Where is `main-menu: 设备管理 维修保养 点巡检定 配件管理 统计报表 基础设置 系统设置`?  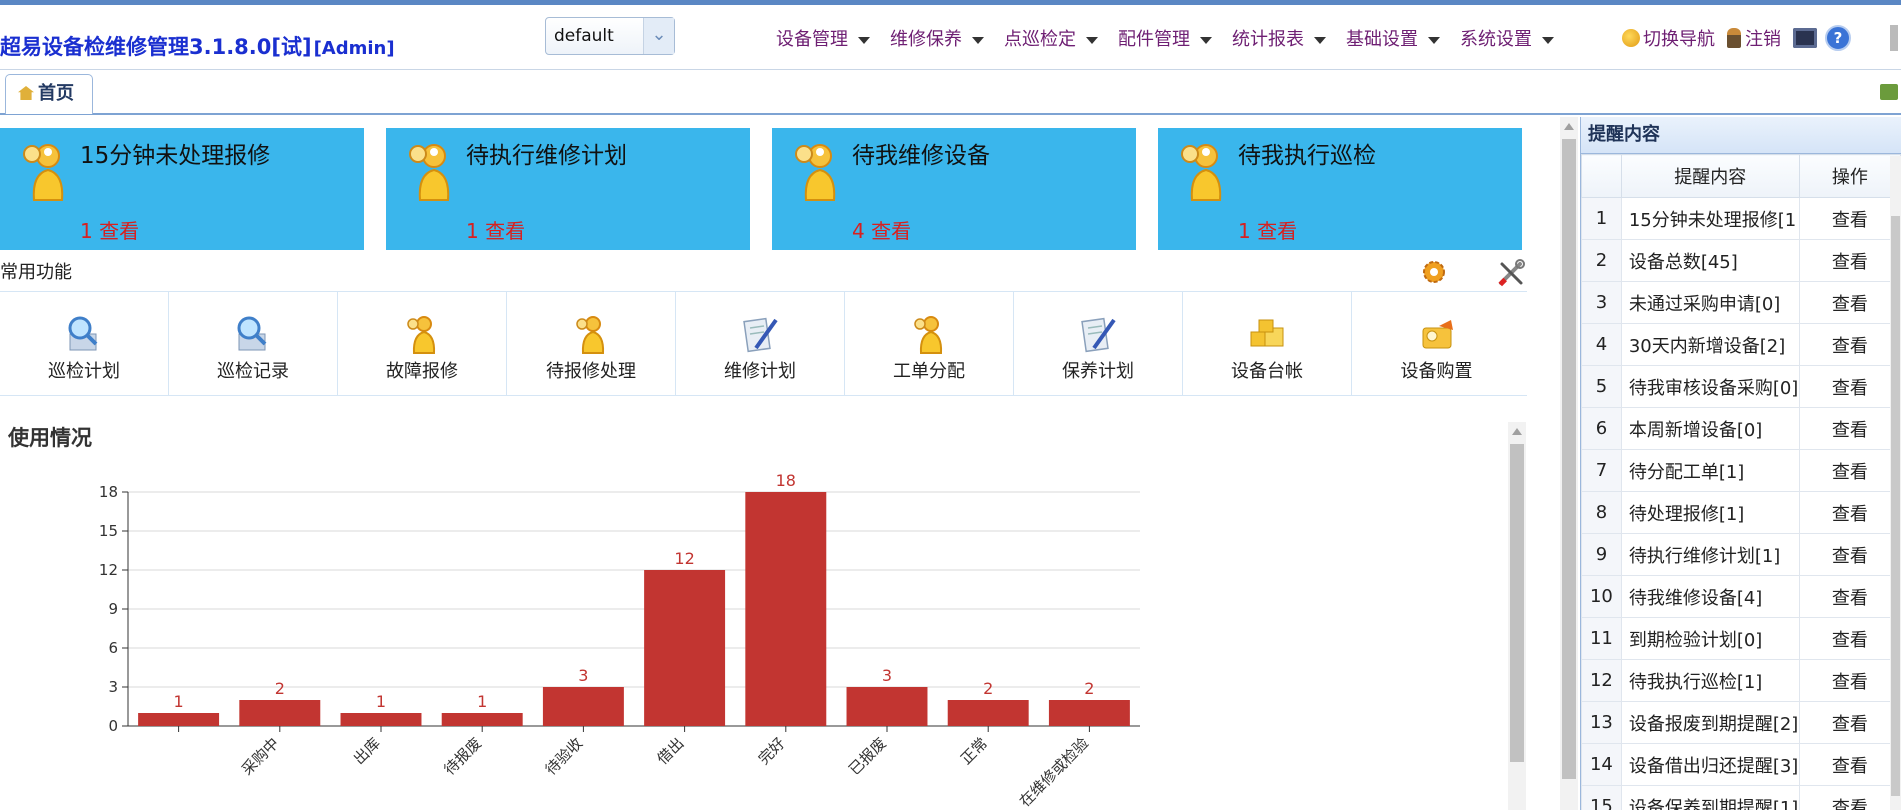 main-menu: 设备管理 维修保养 点巡检定 配件管理 统计报表 基础设置 系统设置 is located at coordinates (1175, 38).